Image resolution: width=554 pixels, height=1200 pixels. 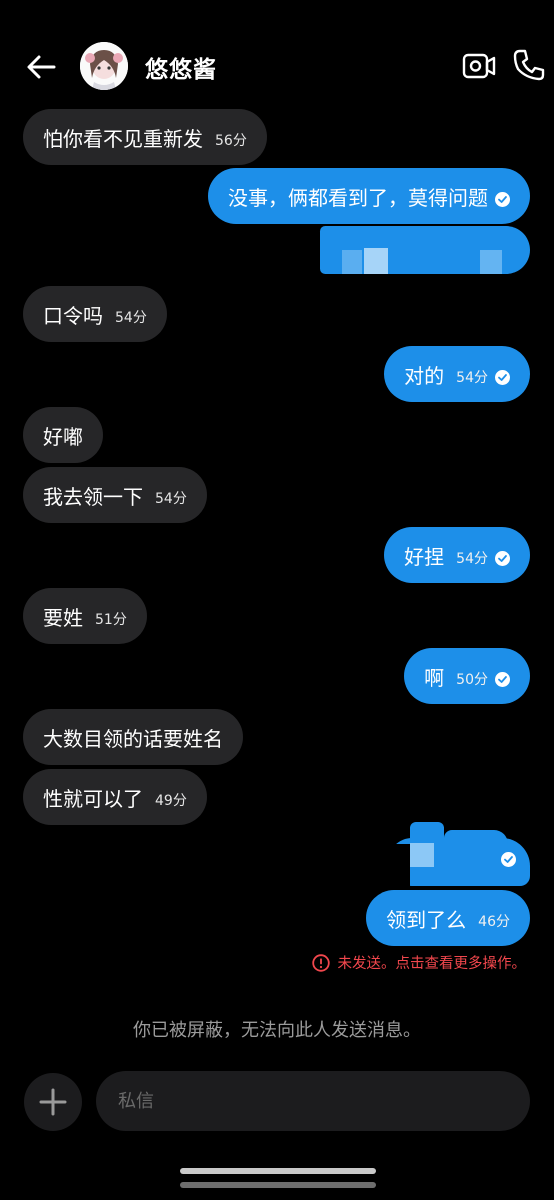 I want to click on message-bubble-incoming: 我去领一下 54分, so click(x=115, y=495).